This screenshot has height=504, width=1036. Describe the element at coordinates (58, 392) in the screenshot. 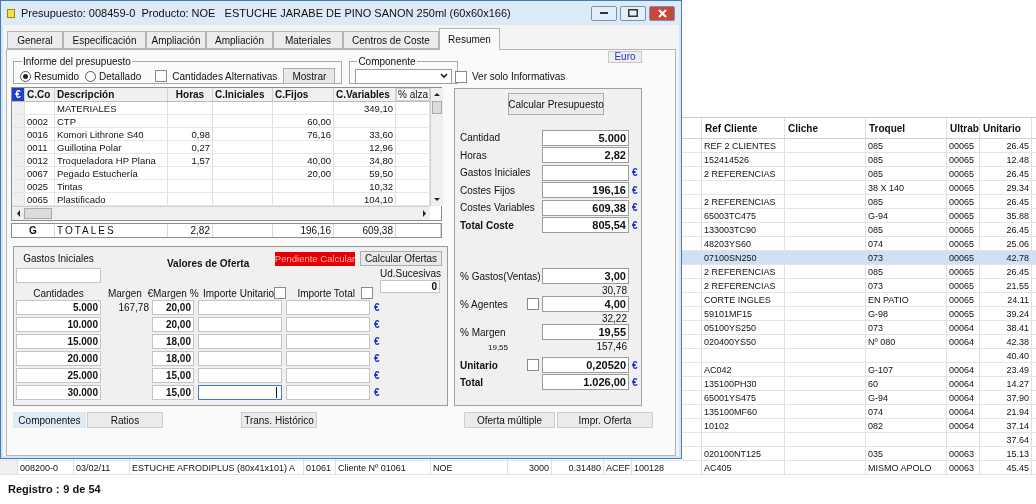

I see `input-field: 30.000` at that location.